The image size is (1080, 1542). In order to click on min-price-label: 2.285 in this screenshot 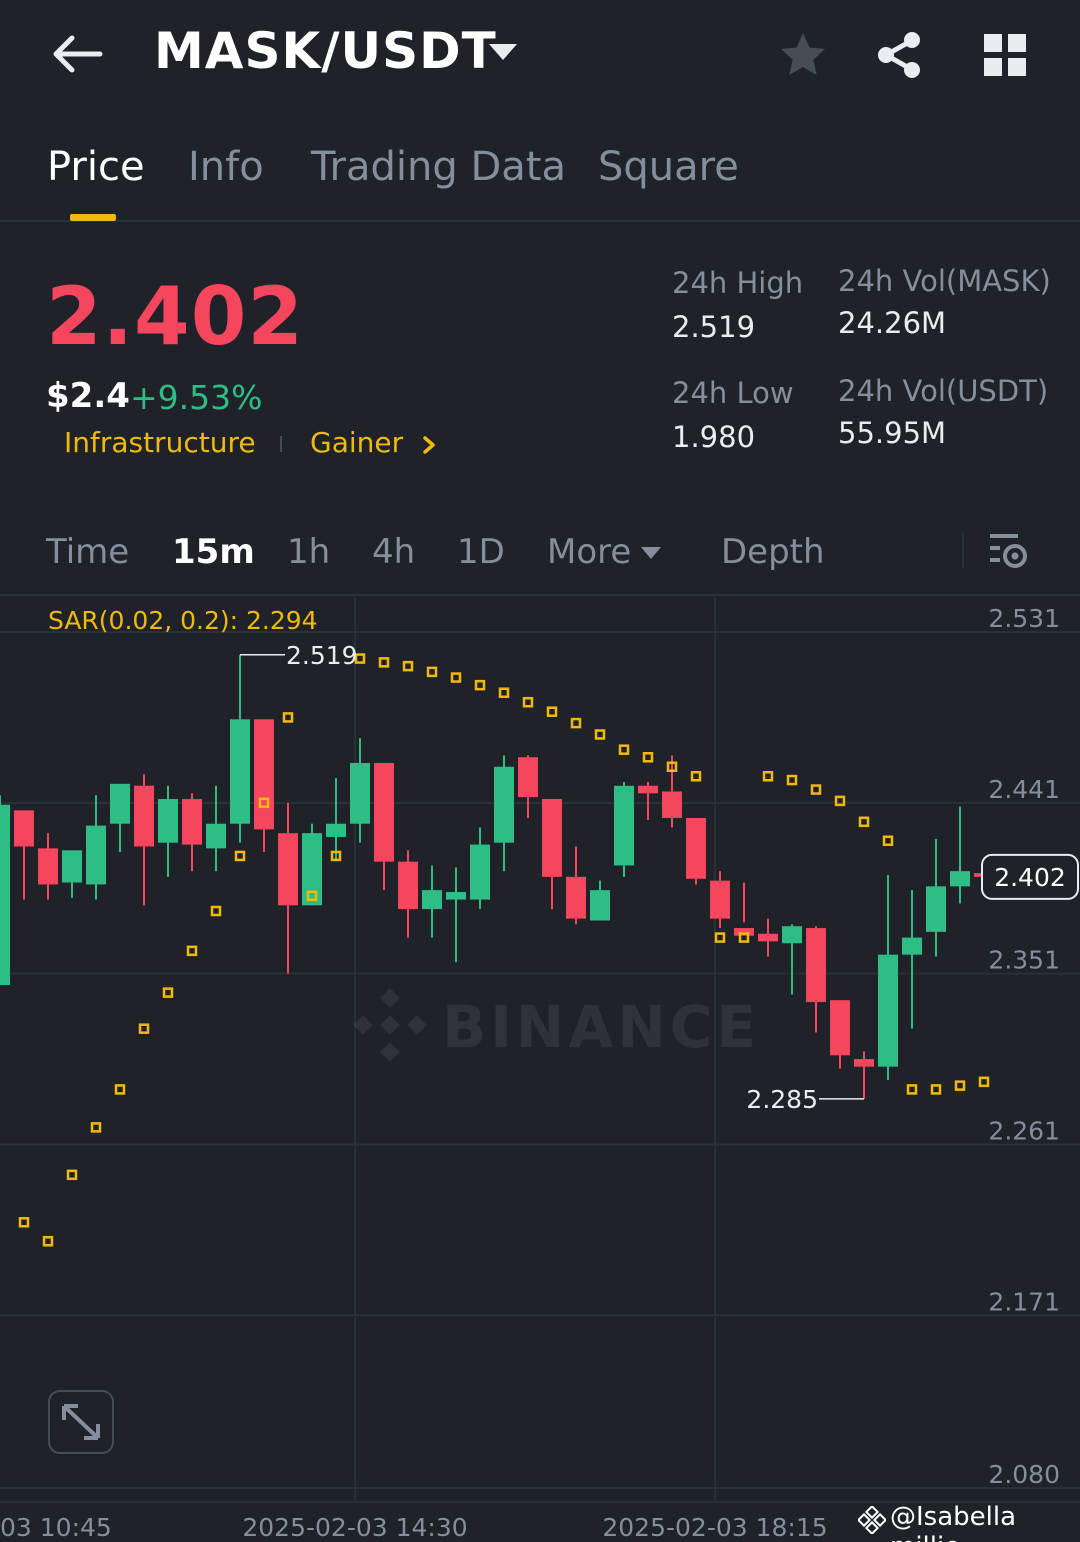, I will do `click(782, 1099)`.